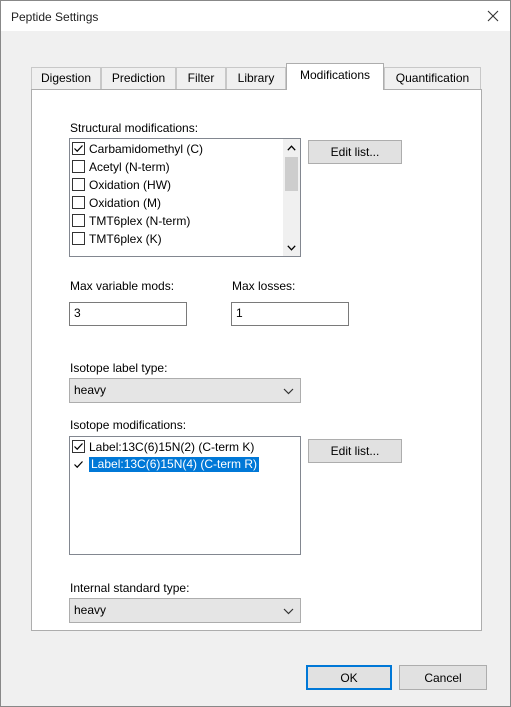 The height and width of the screenshot is (707, 511). Describe the element at coordinates (335, 76) in the screenshot. I see `tab-modifications: Modifications` at that location.